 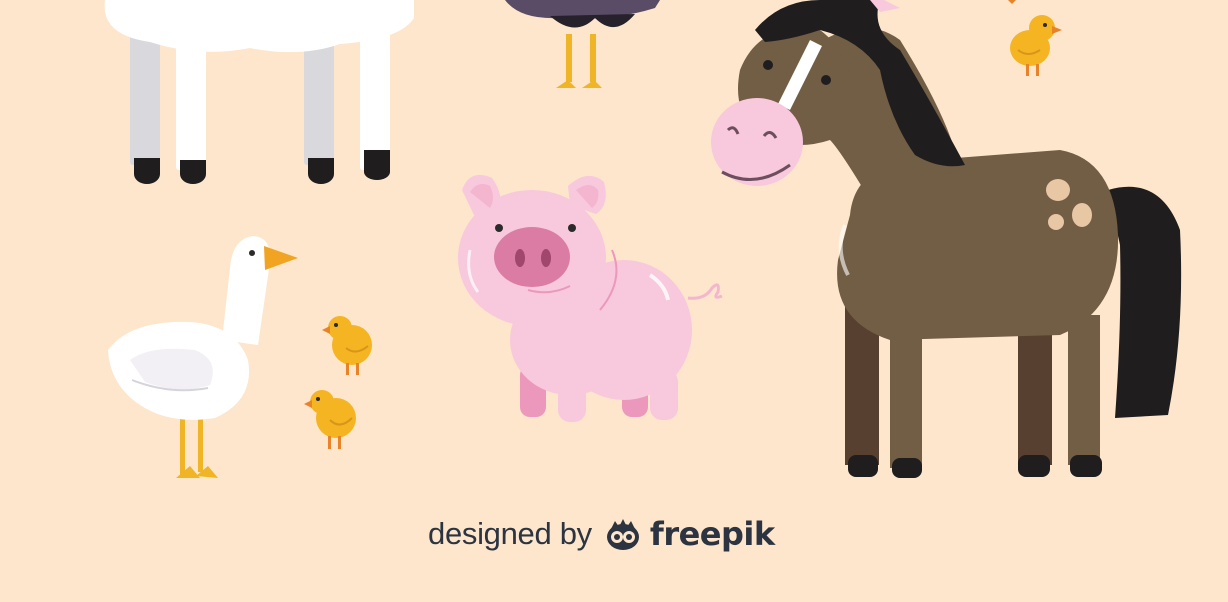 What do you see at coordinates (601, 534) in the screenshot?
I see `freepik-credit: designed by freepik` at bounding box center [601, 534].